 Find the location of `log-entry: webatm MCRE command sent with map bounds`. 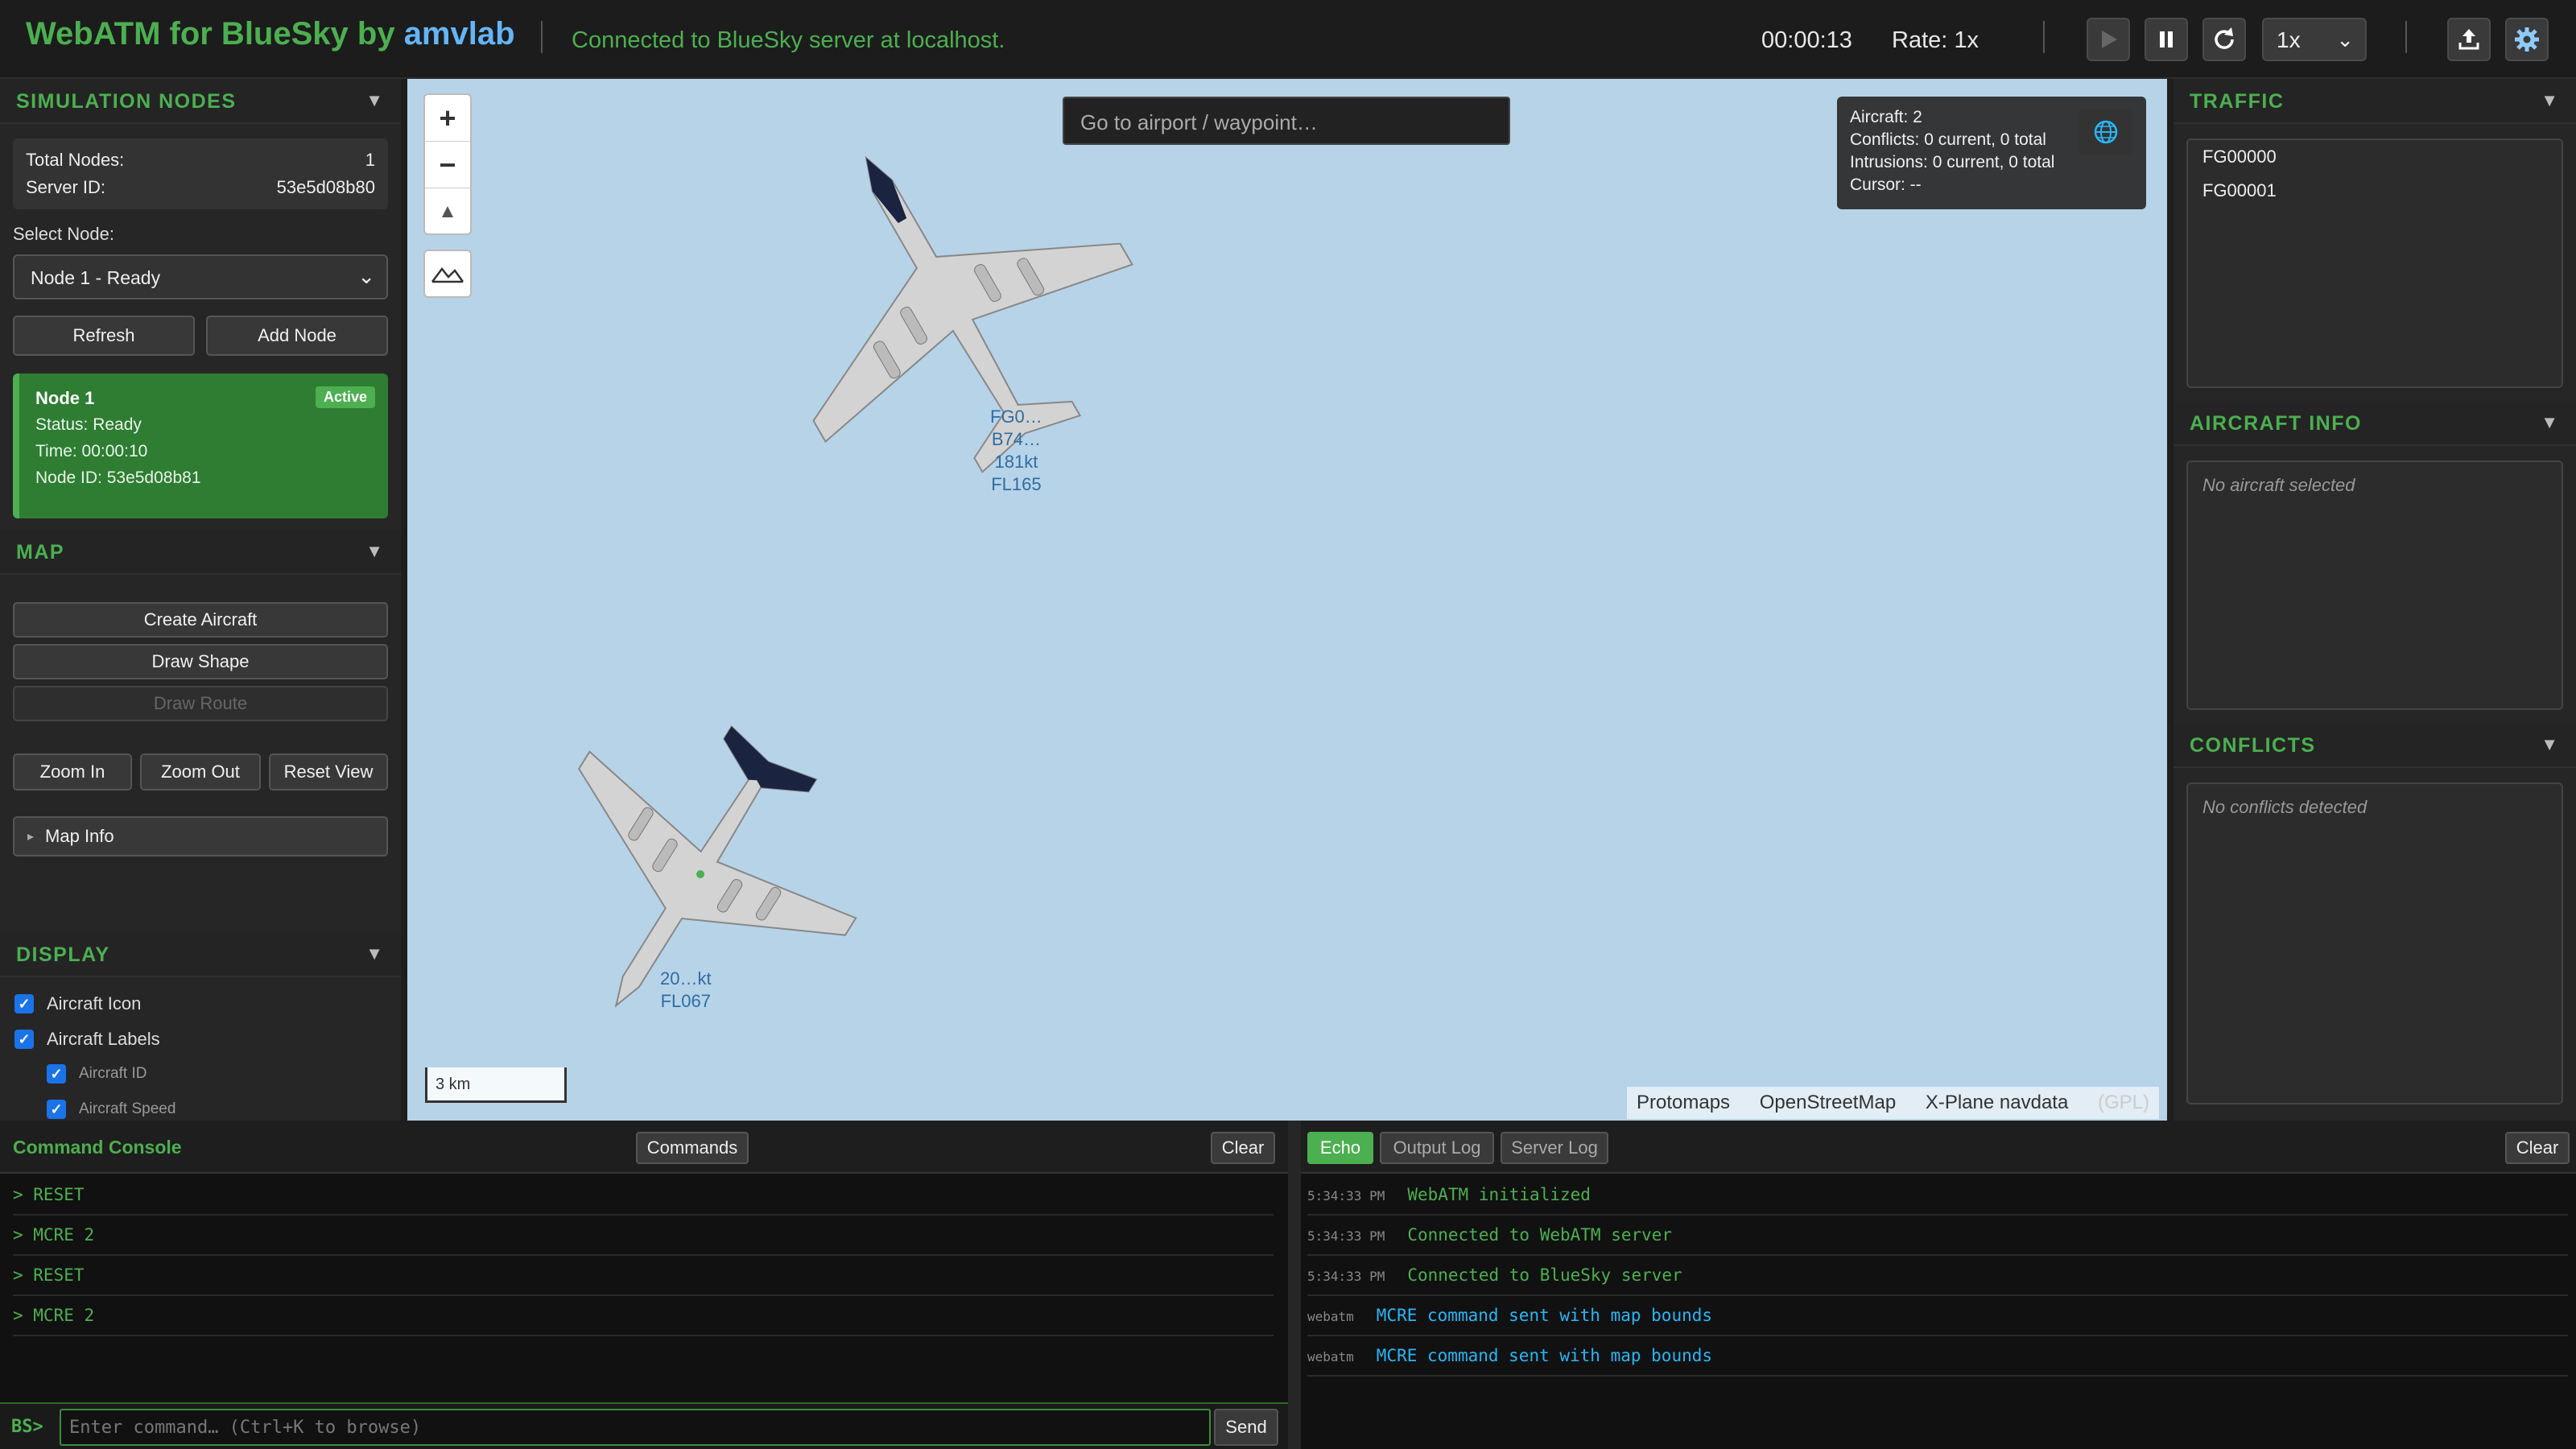

log-entry: webatm MCRE command sent with map bounds is located at coordinates (1937, 1356).